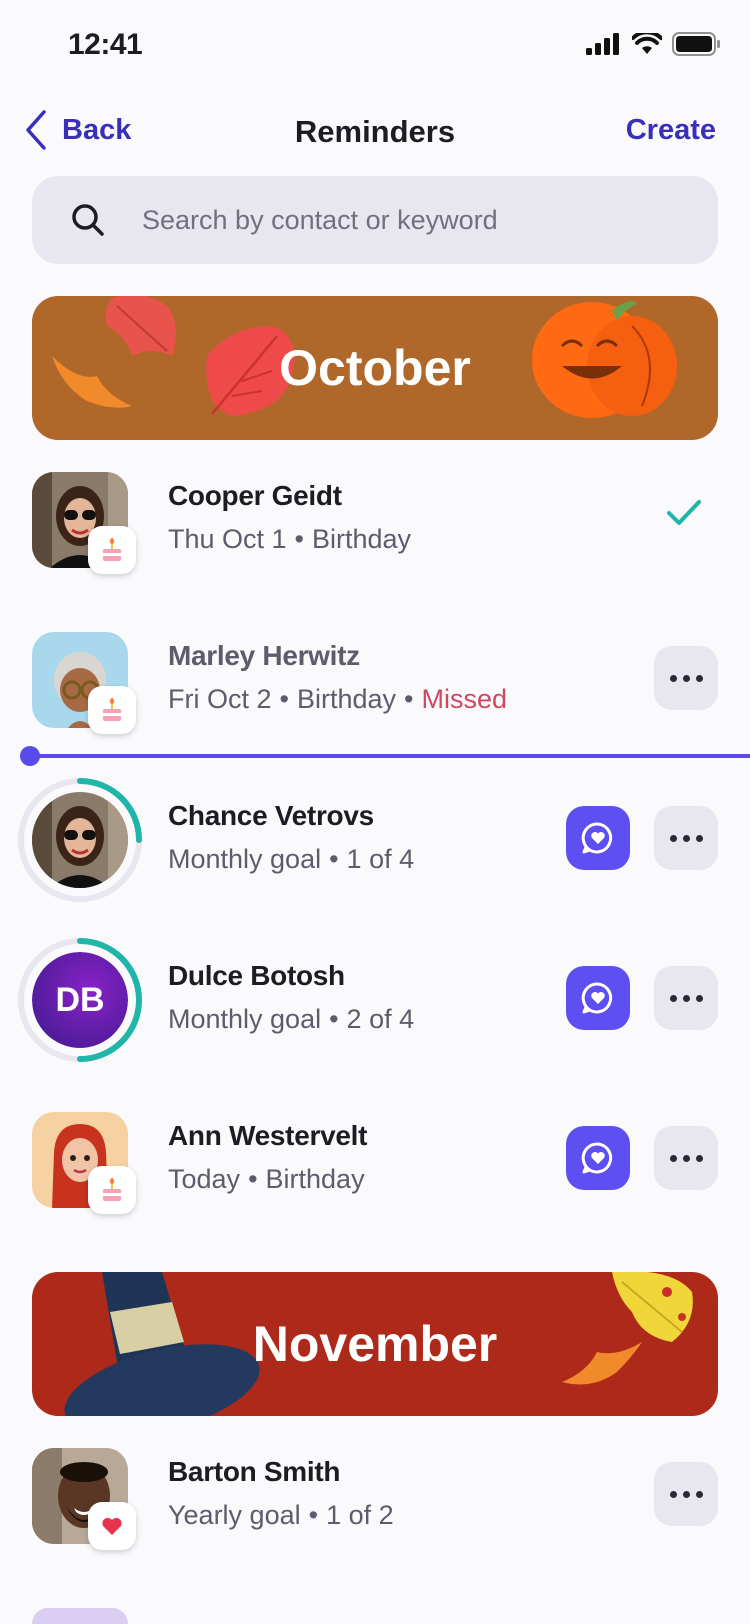 Image resolution: width=750 pixels, height=1624 pixels. I want to click on month-label: November, so click(375, 1344).